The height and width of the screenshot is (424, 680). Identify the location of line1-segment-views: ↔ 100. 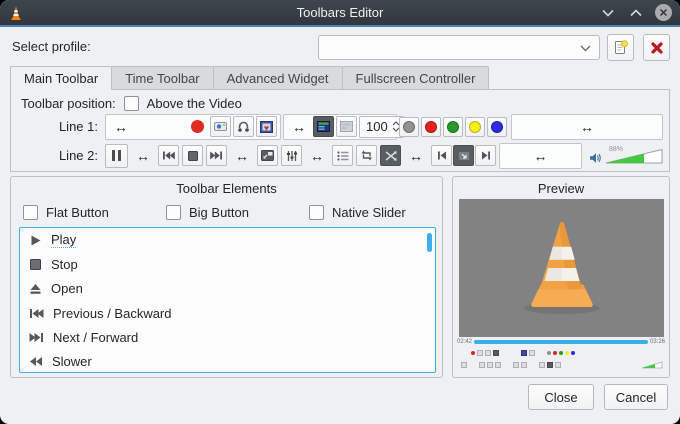
(343, 126).